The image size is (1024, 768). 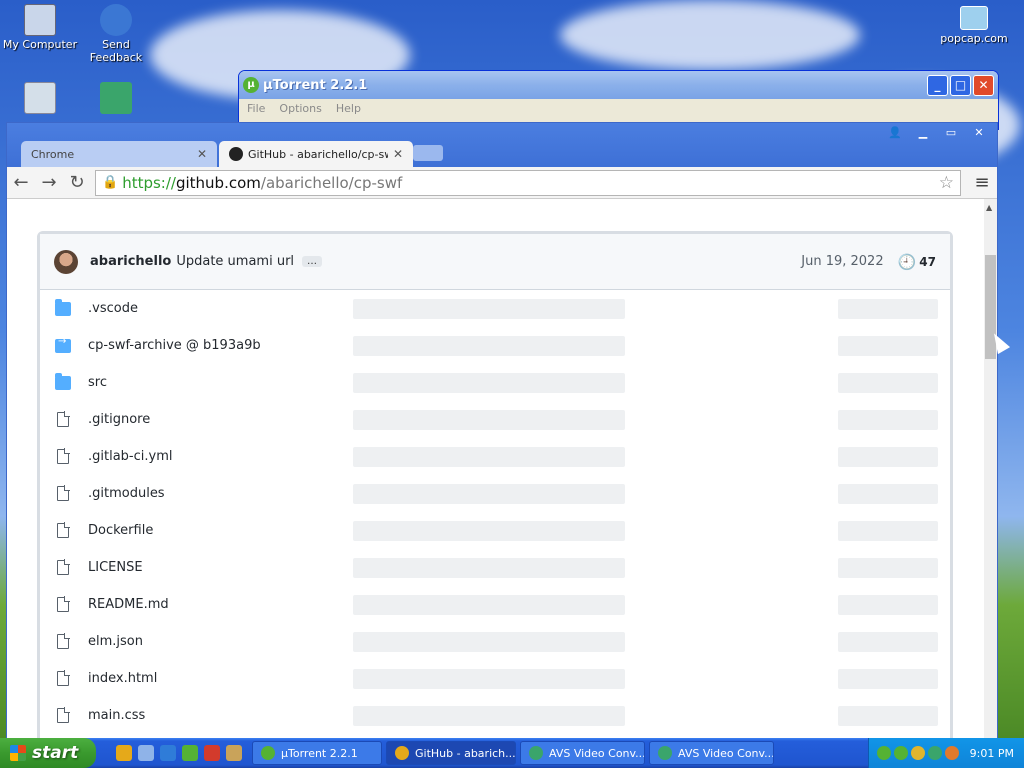 What do you see at coordinates (124, 753) in the screenshot?
I see `chrome-icon` at bounding box center [124, 753].